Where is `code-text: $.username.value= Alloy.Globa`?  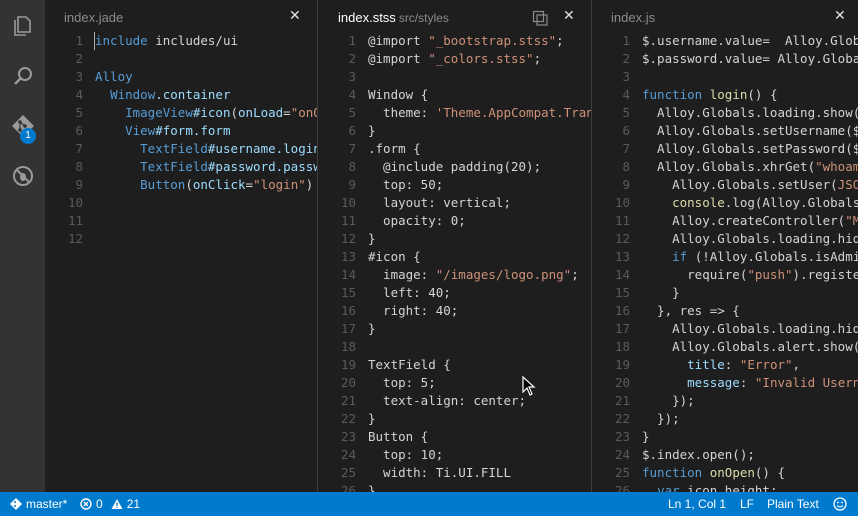 code-text: $.username.value= Alloy.Globa is located at coordinates (750, 41).